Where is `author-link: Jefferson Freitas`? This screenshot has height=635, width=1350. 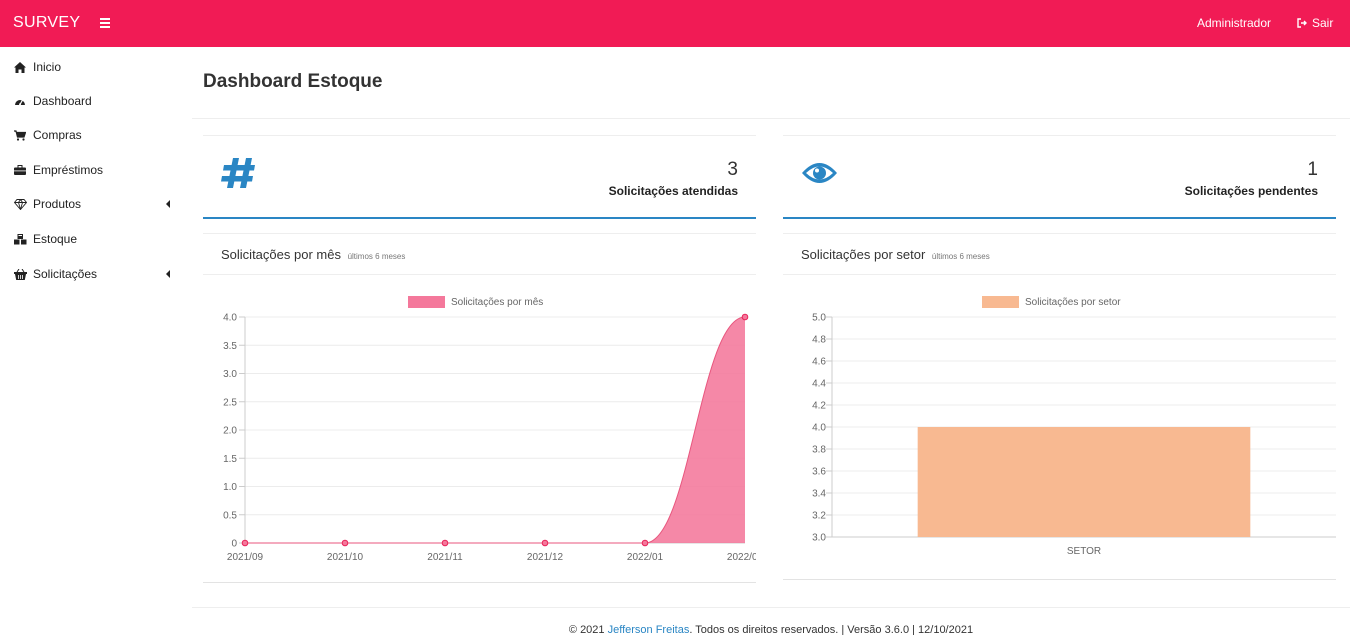 author-link: Jefferson Freitas is located at coordinates (649, 629).